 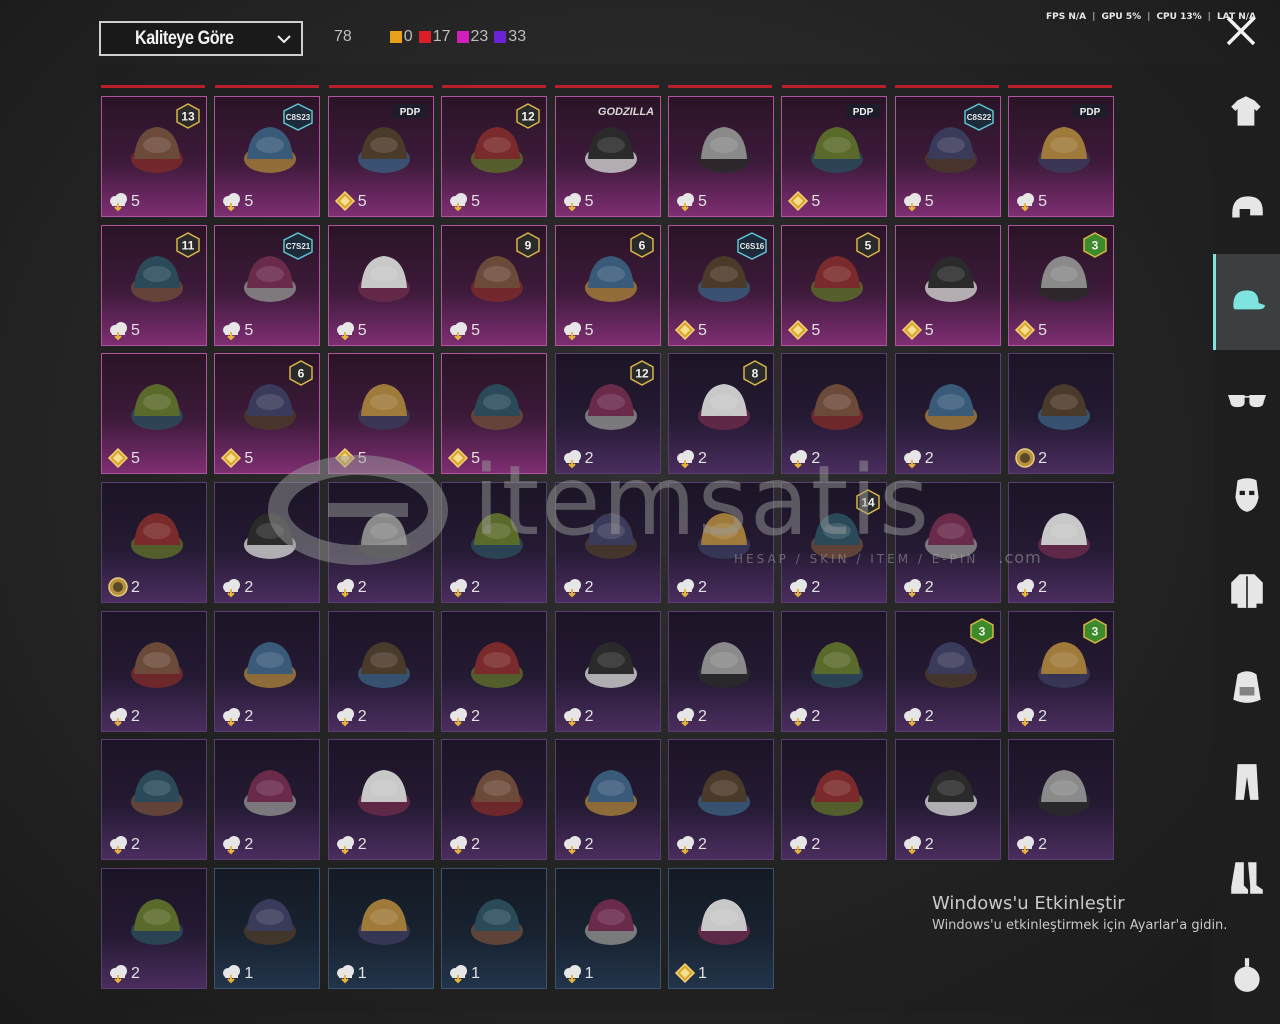 I want to click on mask-icon, so click(x=1246, y=495).